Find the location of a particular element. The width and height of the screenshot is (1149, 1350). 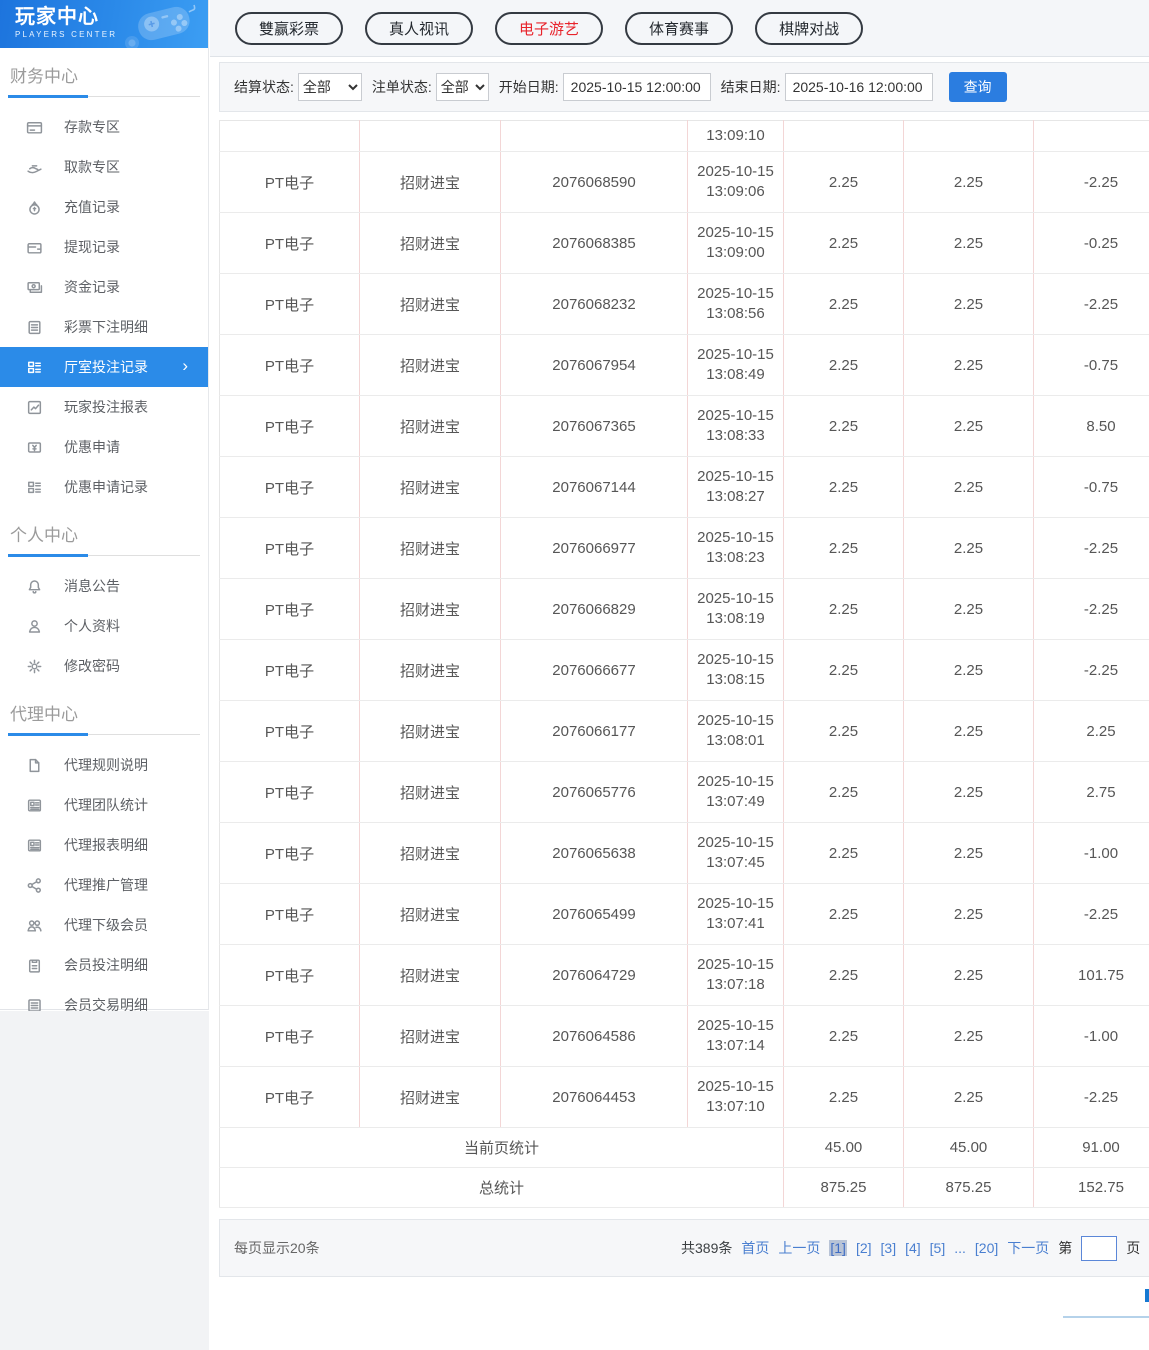

datetime-cell: 2025-10-15 13:07:18 is located at coordinates (735, 975).